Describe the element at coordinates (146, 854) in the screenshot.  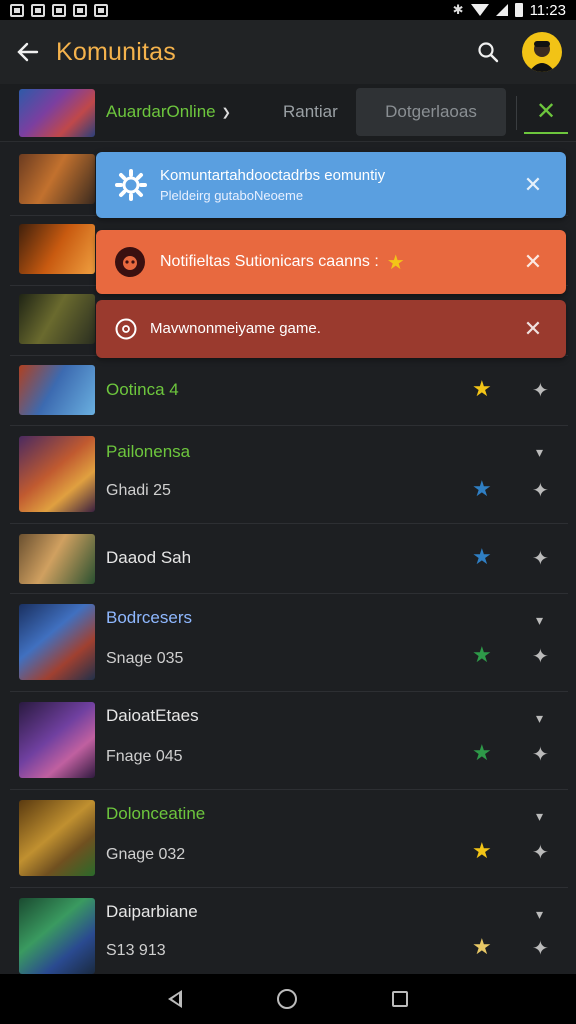
I see `game-subtitle: Gnage 032` at that location.